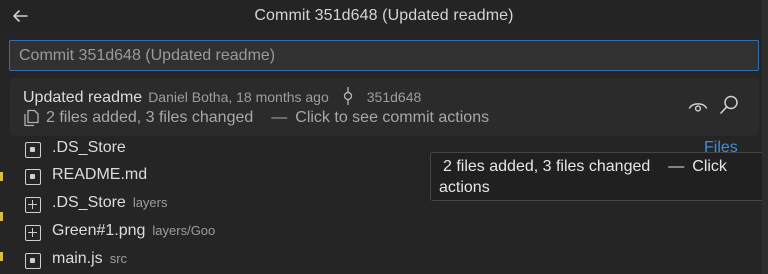 This screenshot has width=768, height=274. What do you see at coordinates (77, 258) in the screenshot?
I see `file-name: main.js` at bounding box center [77, 258].